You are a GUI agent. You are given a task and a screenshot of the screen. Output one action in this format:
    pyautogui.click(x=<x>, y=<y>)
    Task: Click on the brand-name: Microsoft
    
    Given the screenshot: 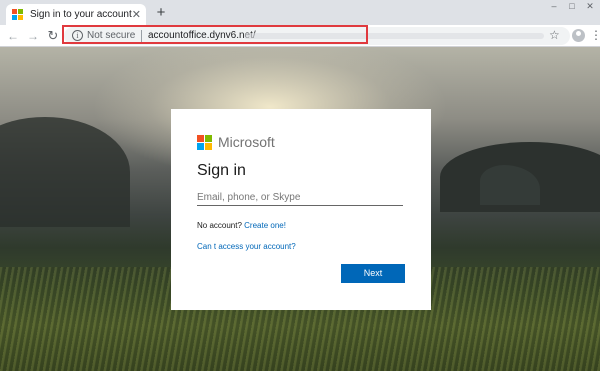 What is the action you would take?
    pyautogui.click(x=246, y=142)
    